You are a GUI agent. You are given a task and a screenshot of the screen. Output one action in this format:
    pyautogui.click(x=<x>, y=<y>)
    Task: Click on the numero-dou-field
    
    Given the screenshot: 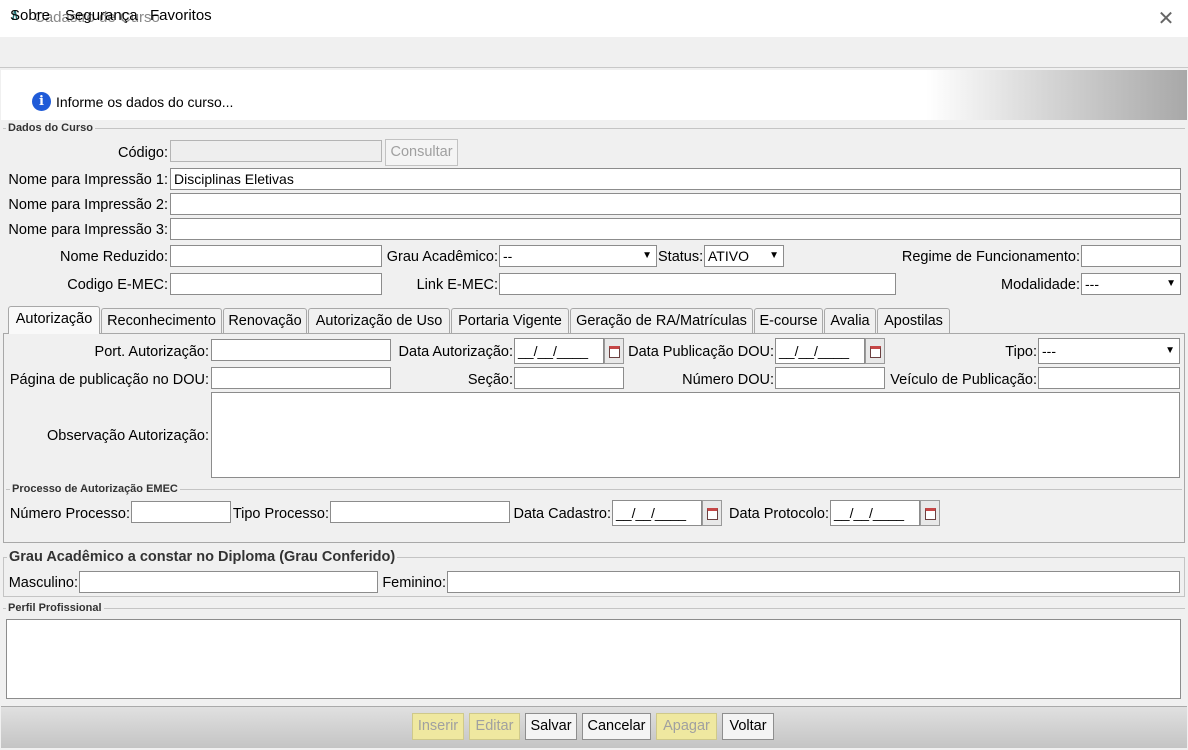 What is the action you would take?
    pyautogui.click(x=830, y=378)
    